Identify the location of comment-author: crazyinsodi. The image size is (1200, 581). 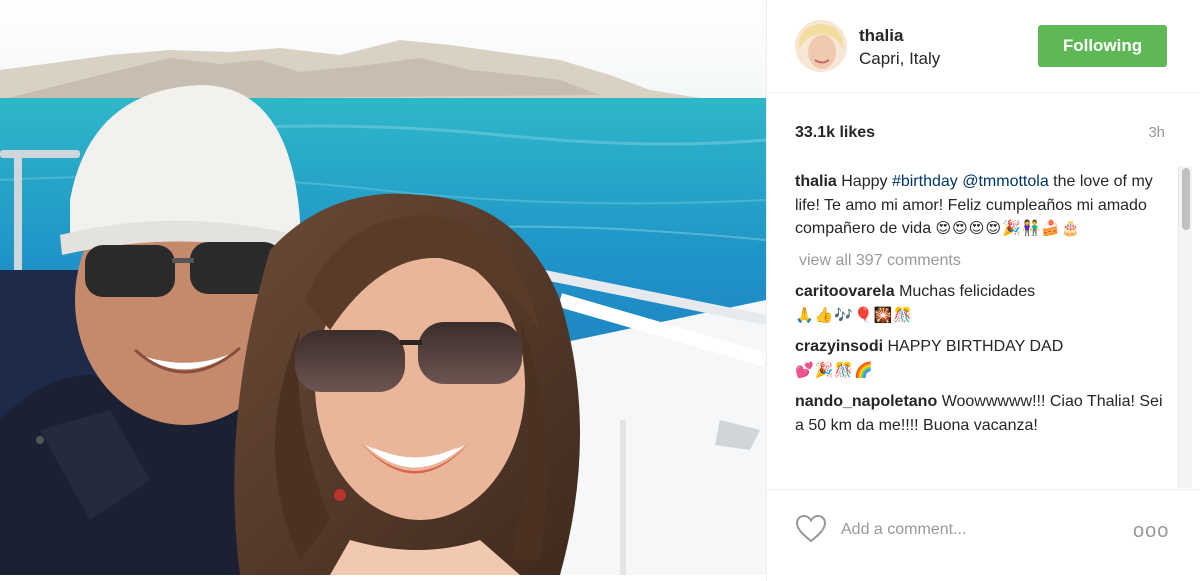
(839, 346).